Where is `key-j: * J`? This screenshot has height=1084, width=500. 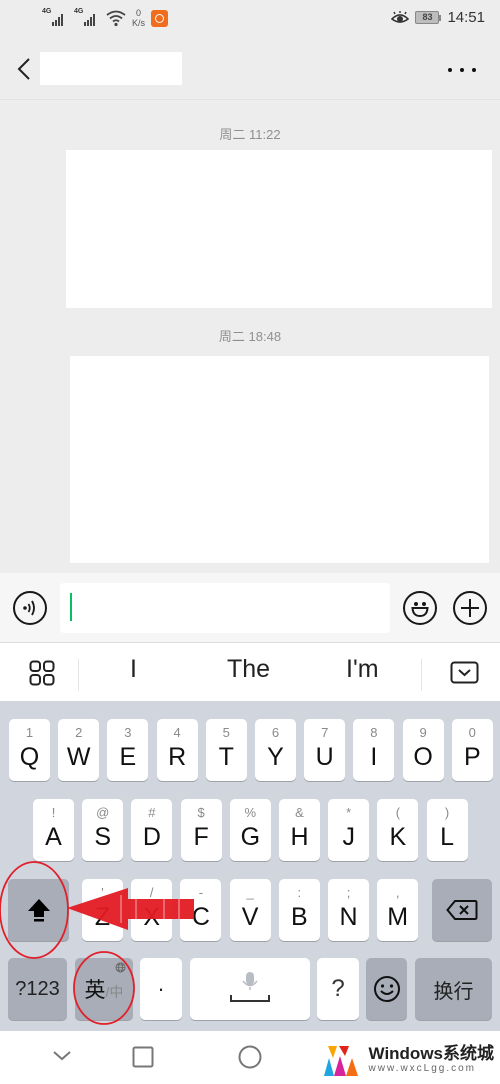 key-j: * J is located at coordinates (349, 830).